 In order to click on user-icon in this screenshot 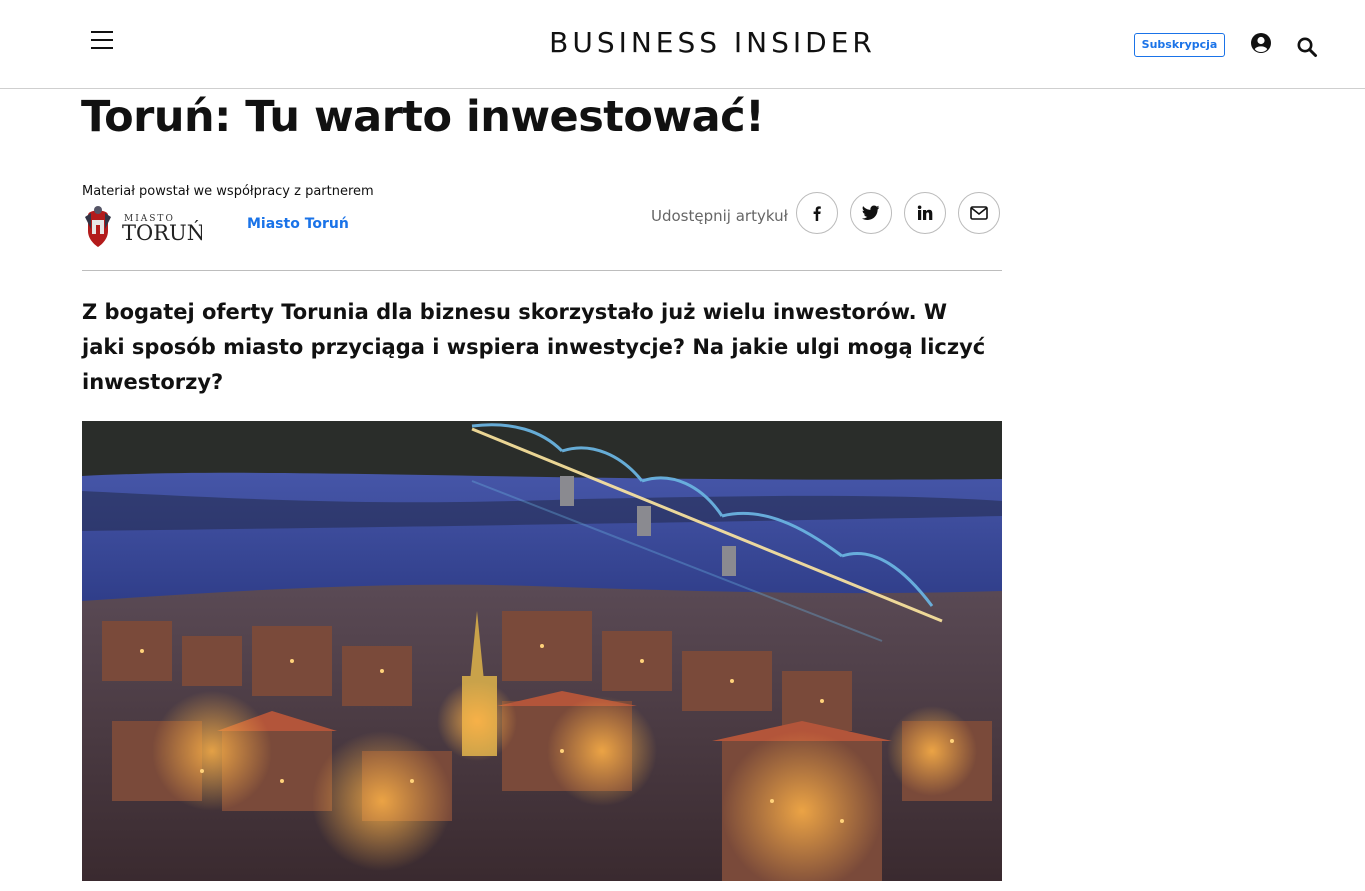, I will do `click(1261, 43)`.